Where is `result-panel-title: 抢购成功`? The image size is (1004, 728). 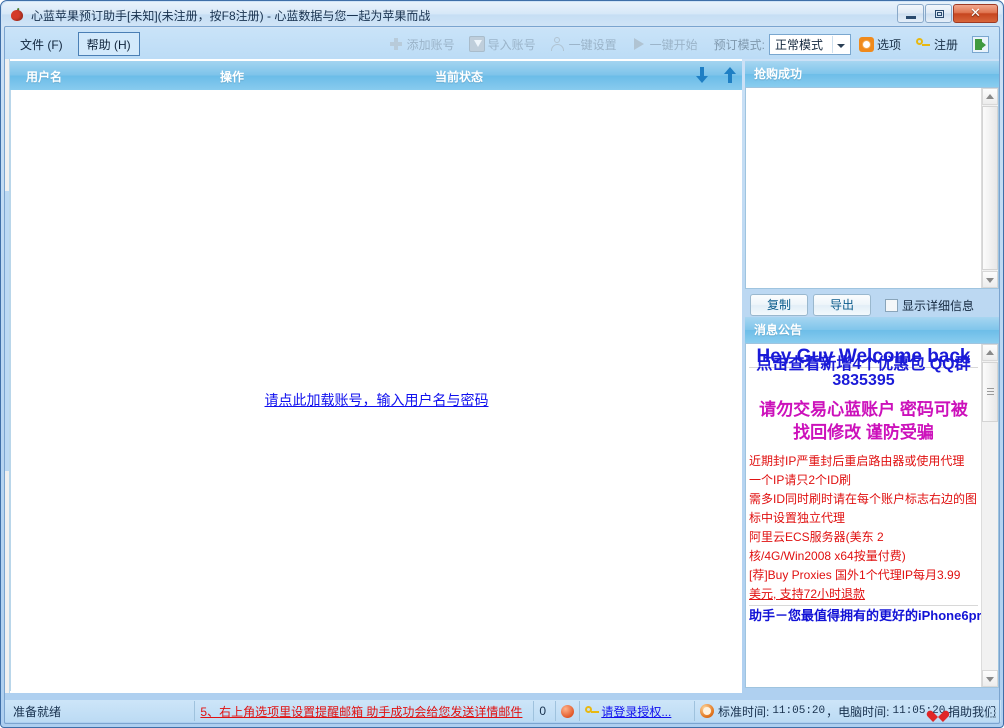
result-panel-title: 抢购成功 is located at coordinates (872, 74).